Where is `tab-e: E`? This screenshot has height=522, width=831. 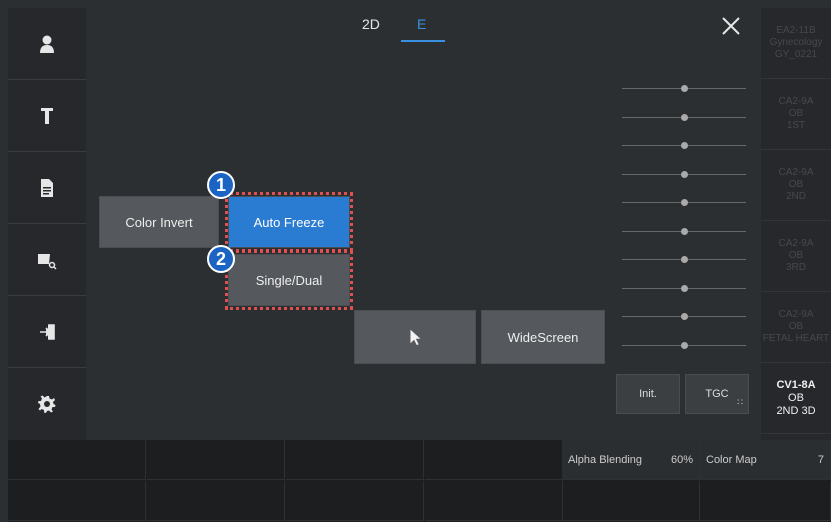 tab-e: E is located at coordinates (421, 24).